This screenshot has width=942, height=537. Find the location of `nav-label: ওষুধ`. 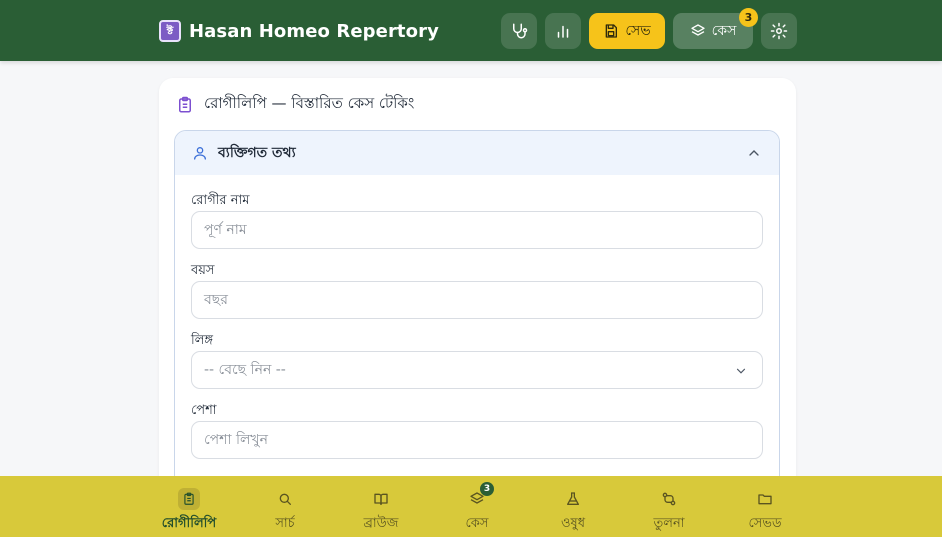

nav-label: ওষুধ is located at coordinates (573, 523).